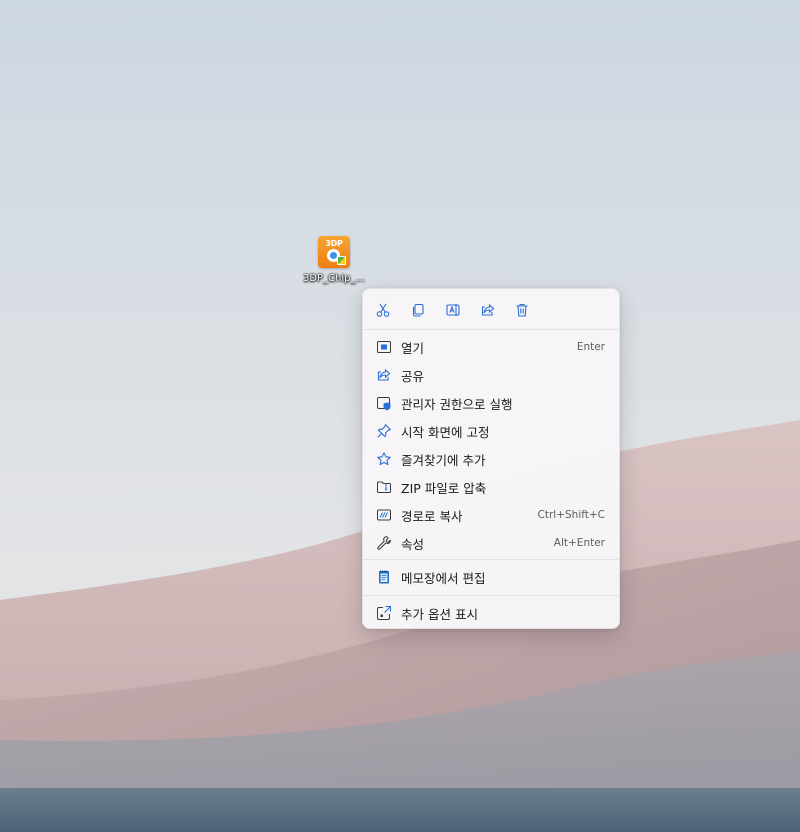 This screenshot has width=800, height=832. Describe the element at coordinates (491, 613) in the screenshot. I see `menu-item-show-more-options: 추가 옵션 표시` at that location.